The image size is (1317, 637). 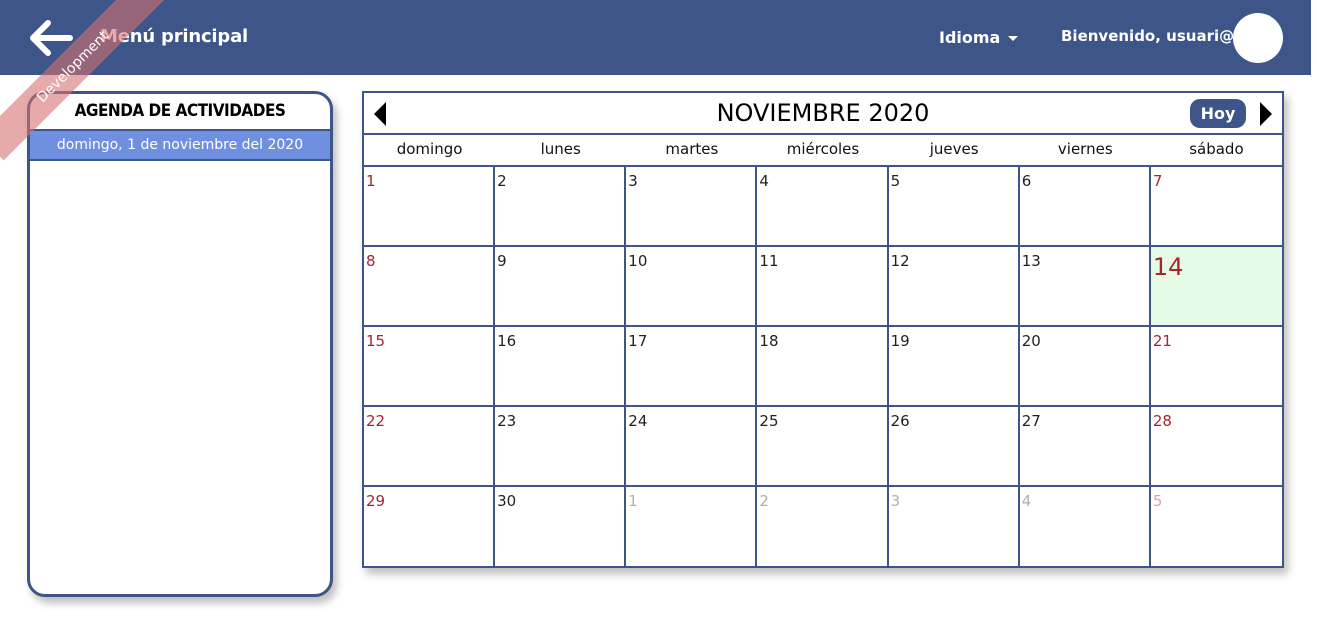 I want to click on day-number: 16, so click(x=507, y=341).